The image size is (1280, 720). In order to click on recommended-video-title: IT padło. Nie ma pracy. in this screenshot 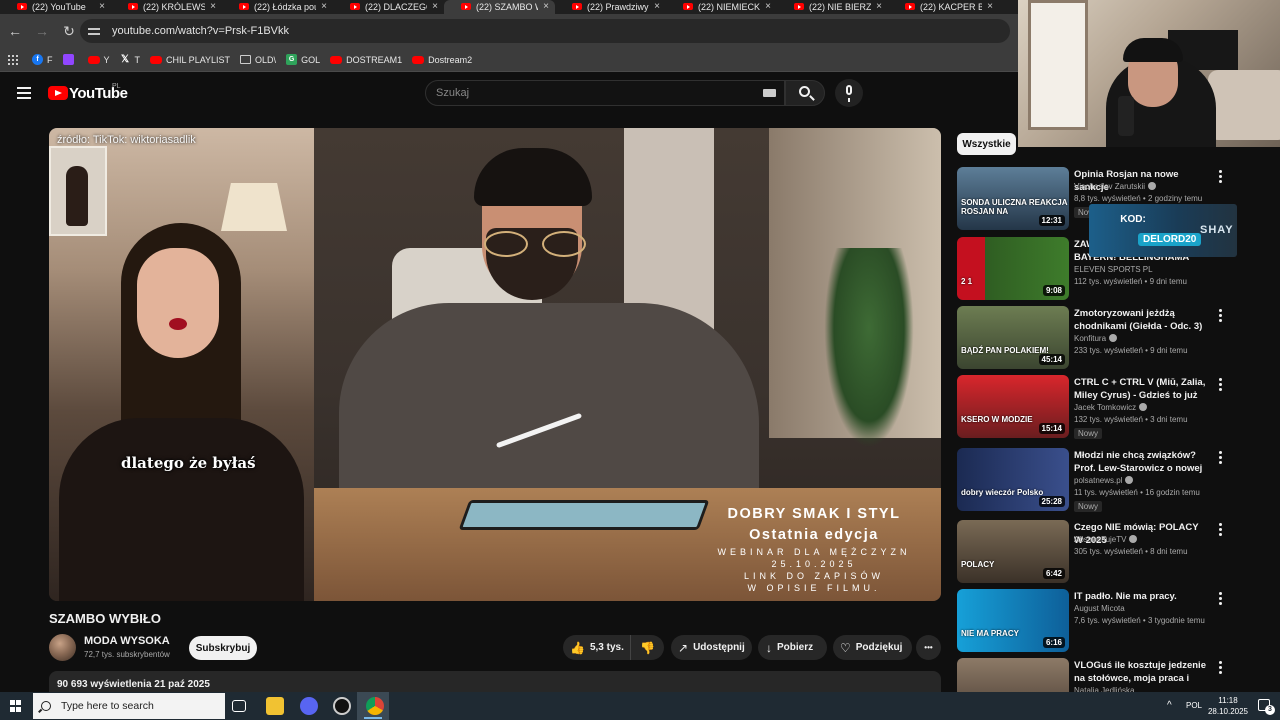, I will do `click(1140, 596)`.